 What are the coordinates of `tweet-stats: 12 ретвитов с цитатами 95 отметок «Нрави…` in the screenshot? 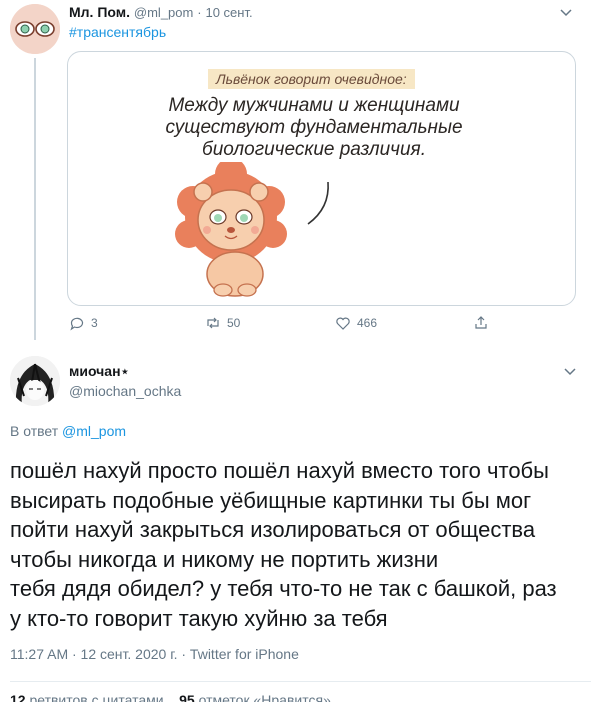 It's located at (170, 697).